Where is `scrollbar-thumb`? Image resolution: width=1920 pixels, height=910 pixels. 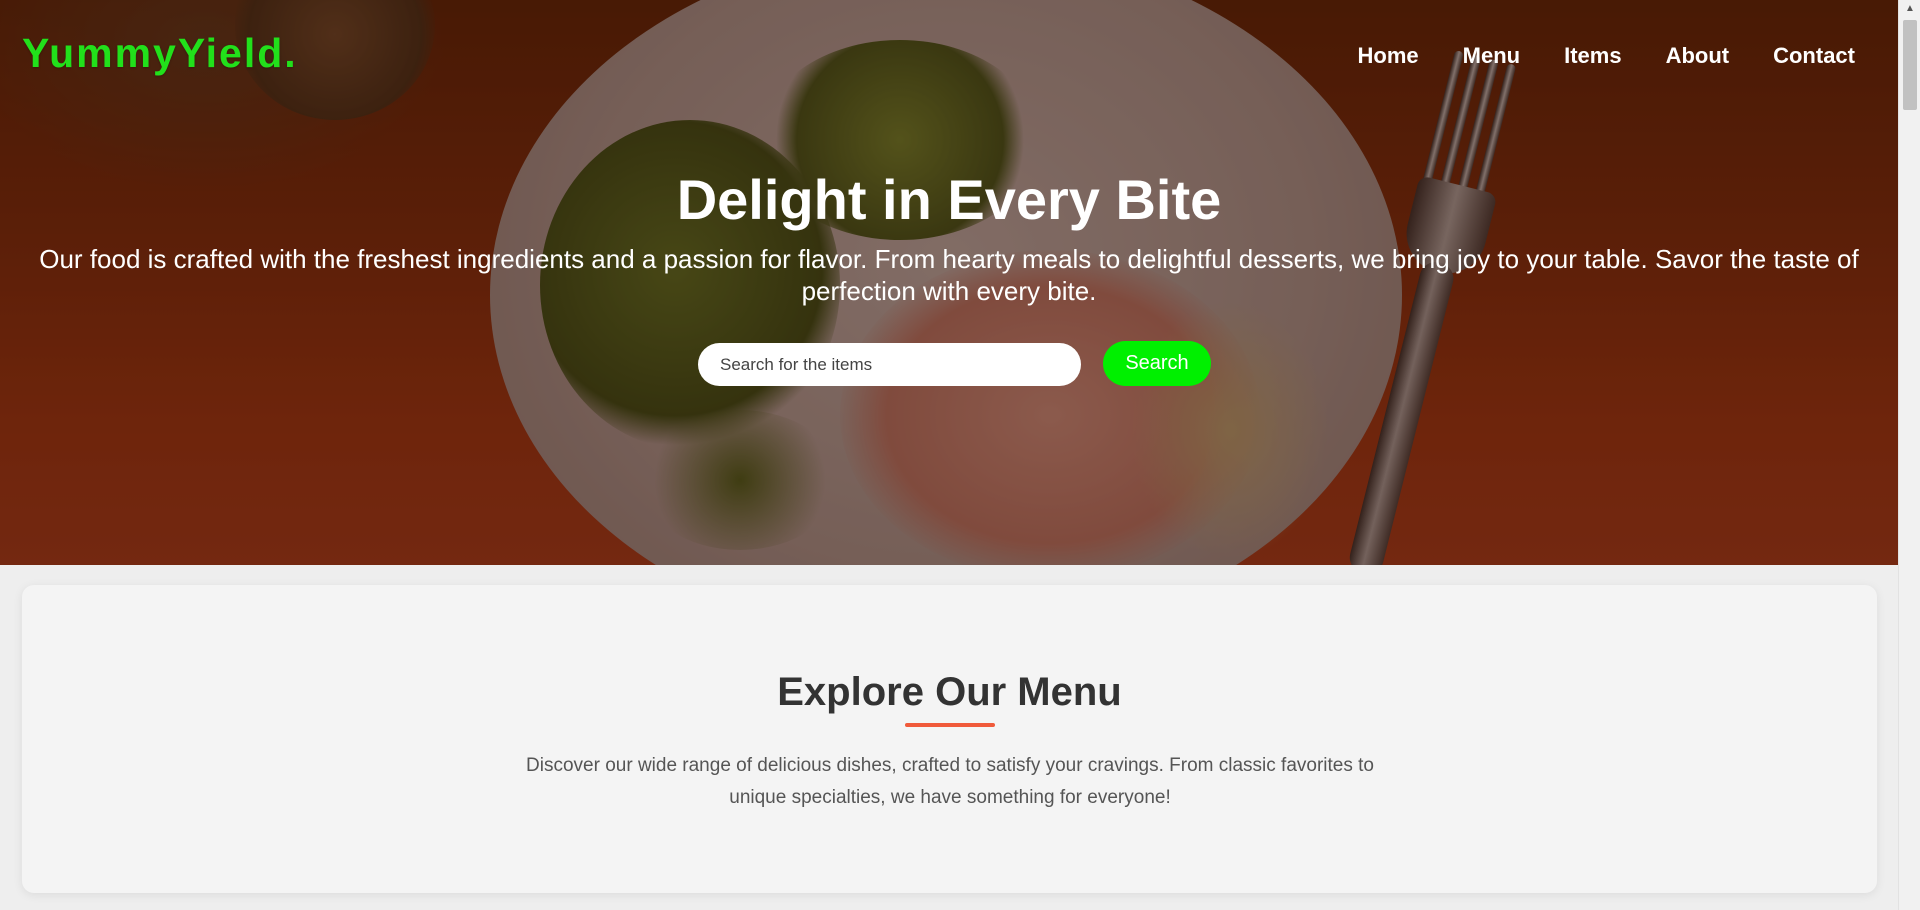 scrollbar-thumb is located at coordinates (1910, 65).